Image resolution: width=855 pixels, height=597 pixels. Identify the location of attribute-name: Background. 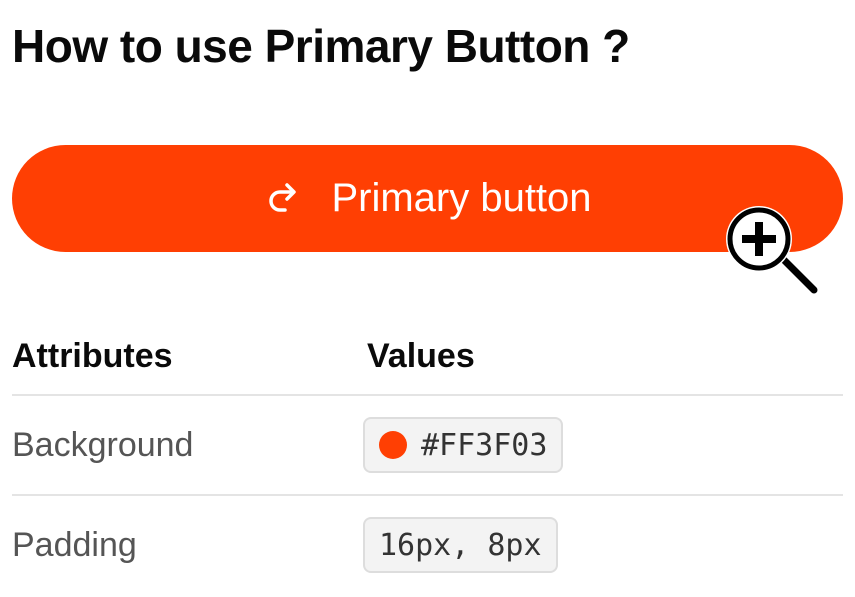
(103, 444).